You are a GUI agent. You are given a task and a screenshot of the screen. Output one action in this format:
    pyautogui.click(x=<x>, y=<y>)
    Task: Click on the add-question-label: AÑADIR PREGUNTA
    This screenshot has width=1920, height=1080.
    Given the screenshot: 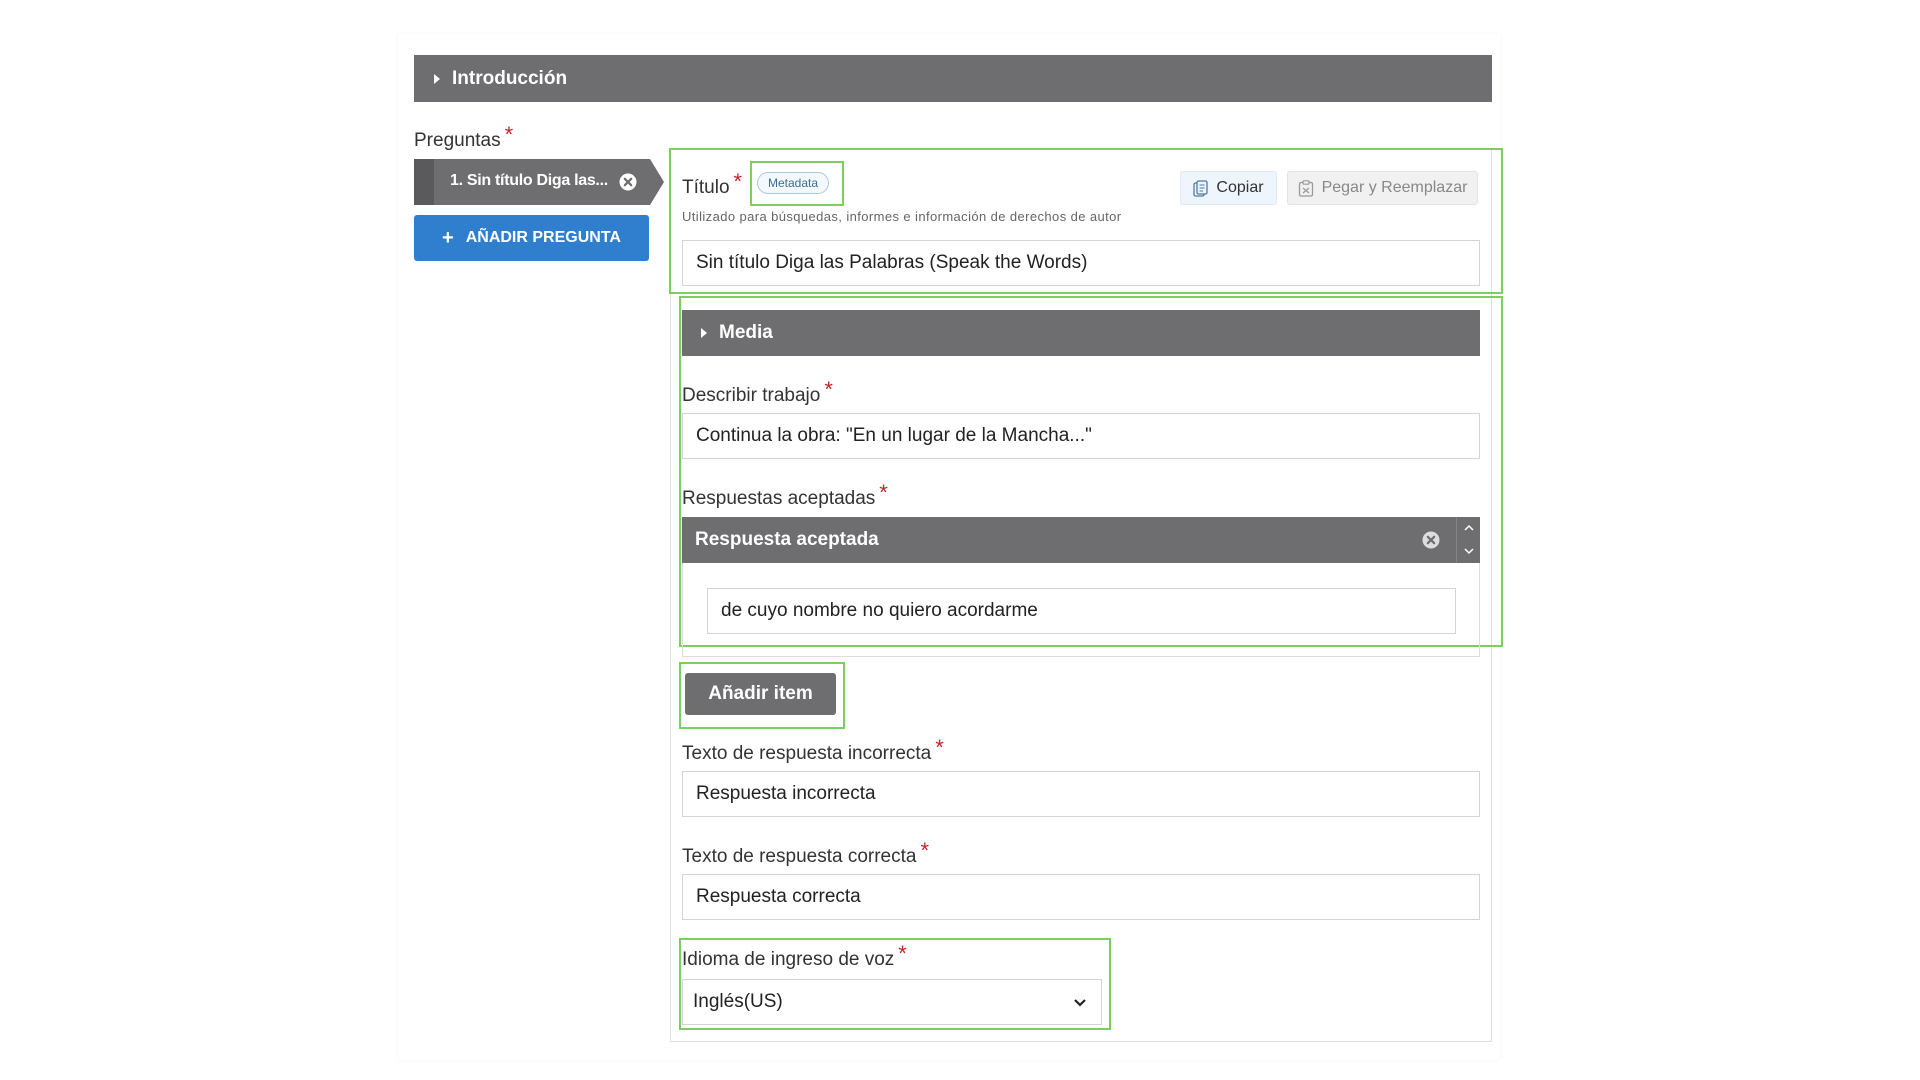 What is the action you would take?
    pyautogui.click(x=543, y=237)
    